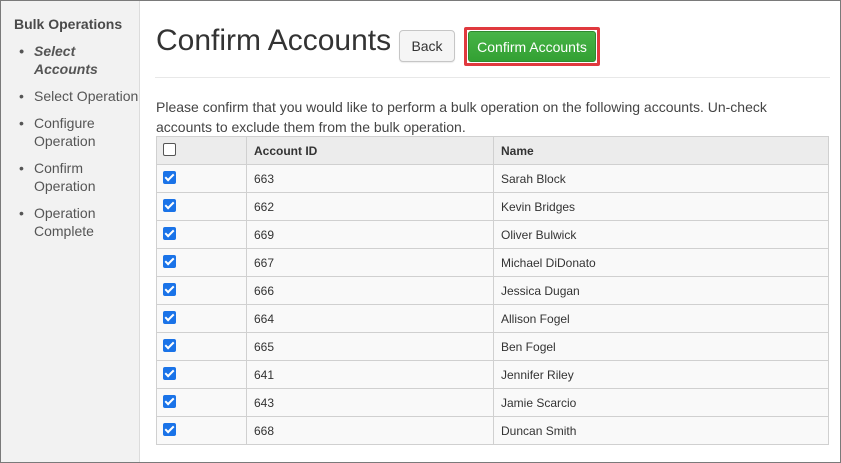  I want to click on table-row: 667 Michael DiDonato, so click(492, 262).